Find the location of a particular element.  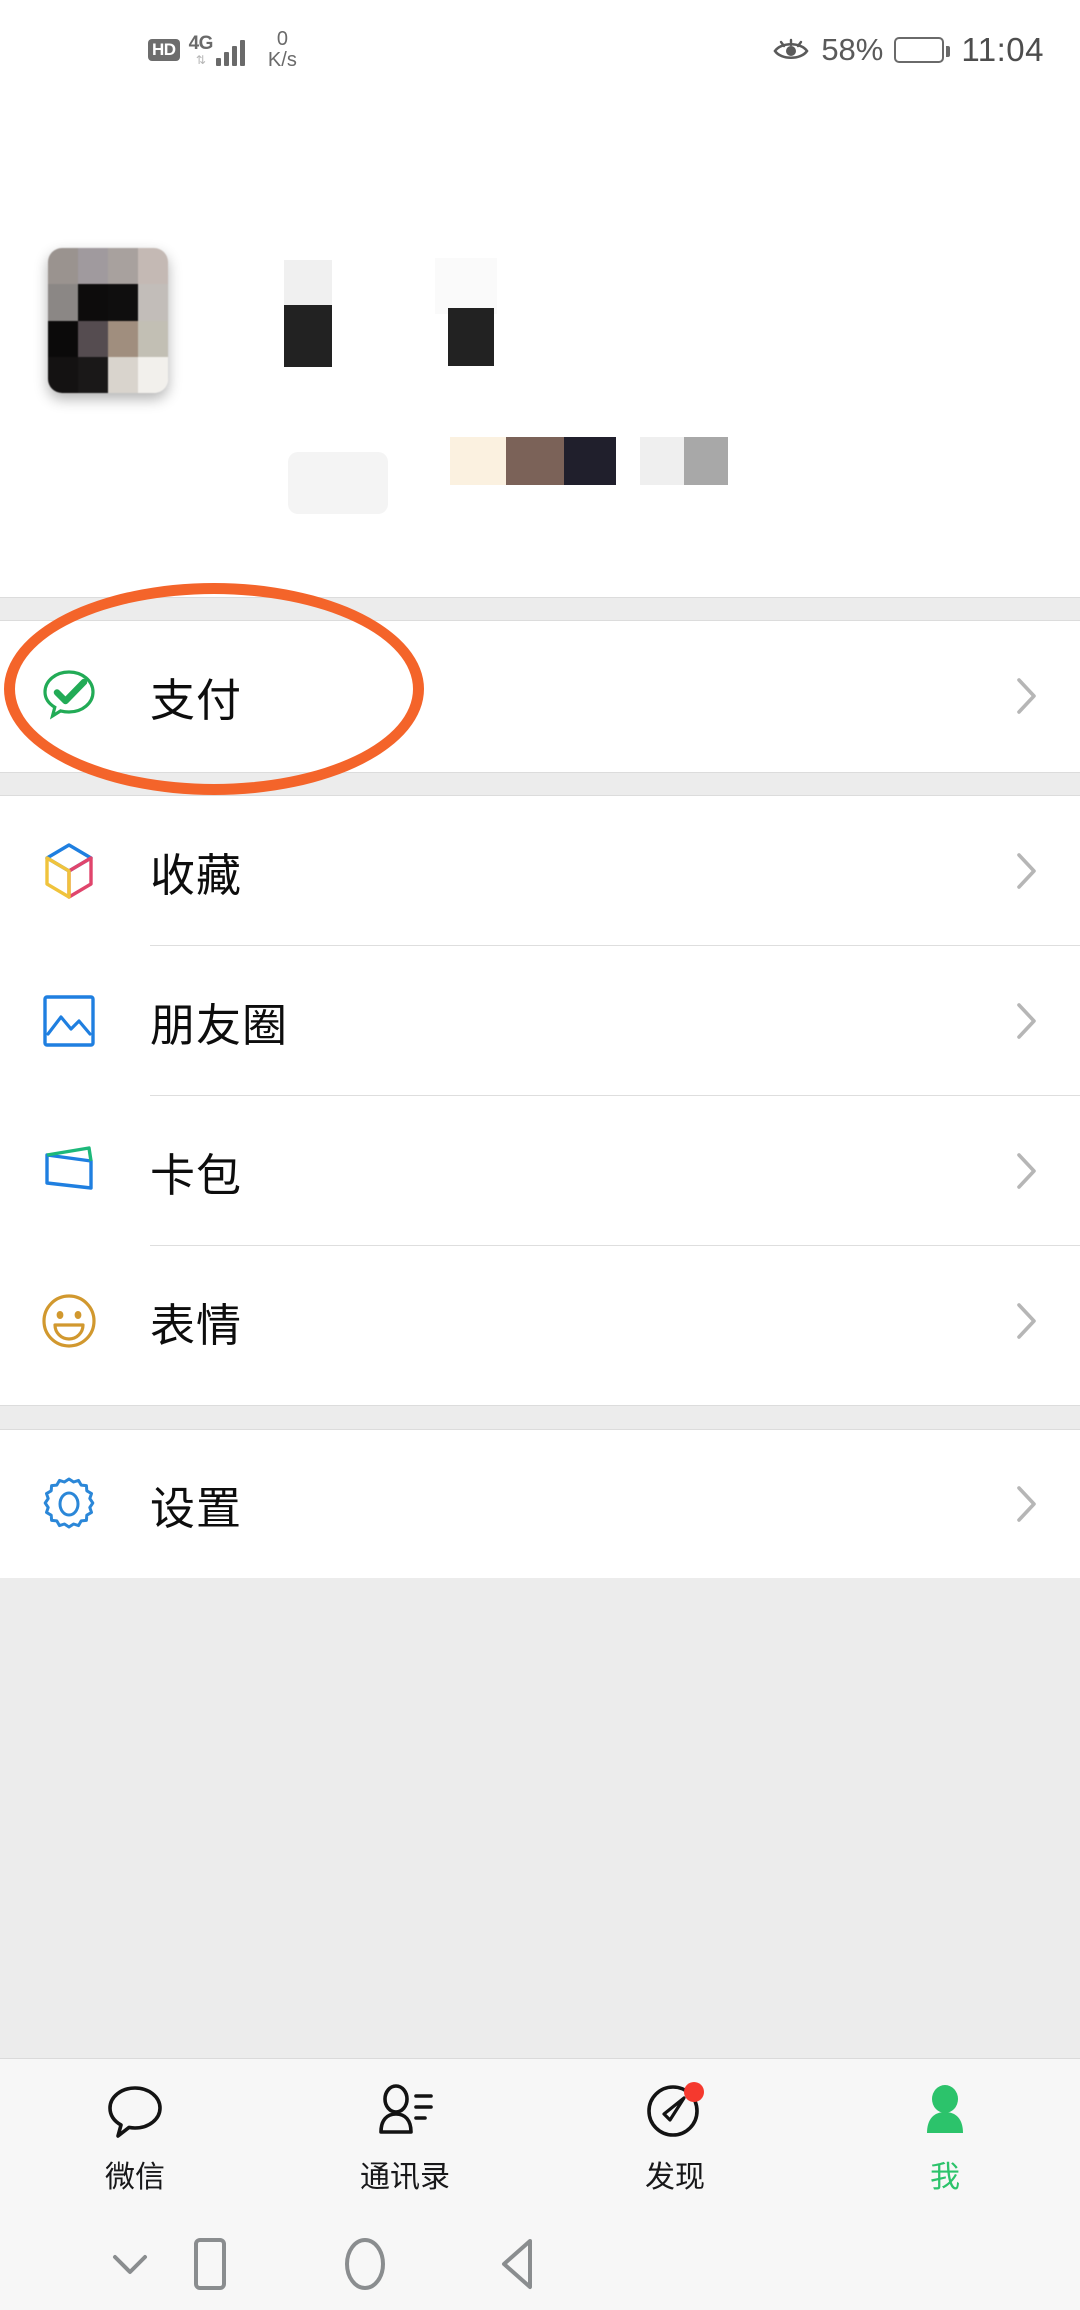

signal-indicator: 4G ⇅ is located at coordinates (217, 50).